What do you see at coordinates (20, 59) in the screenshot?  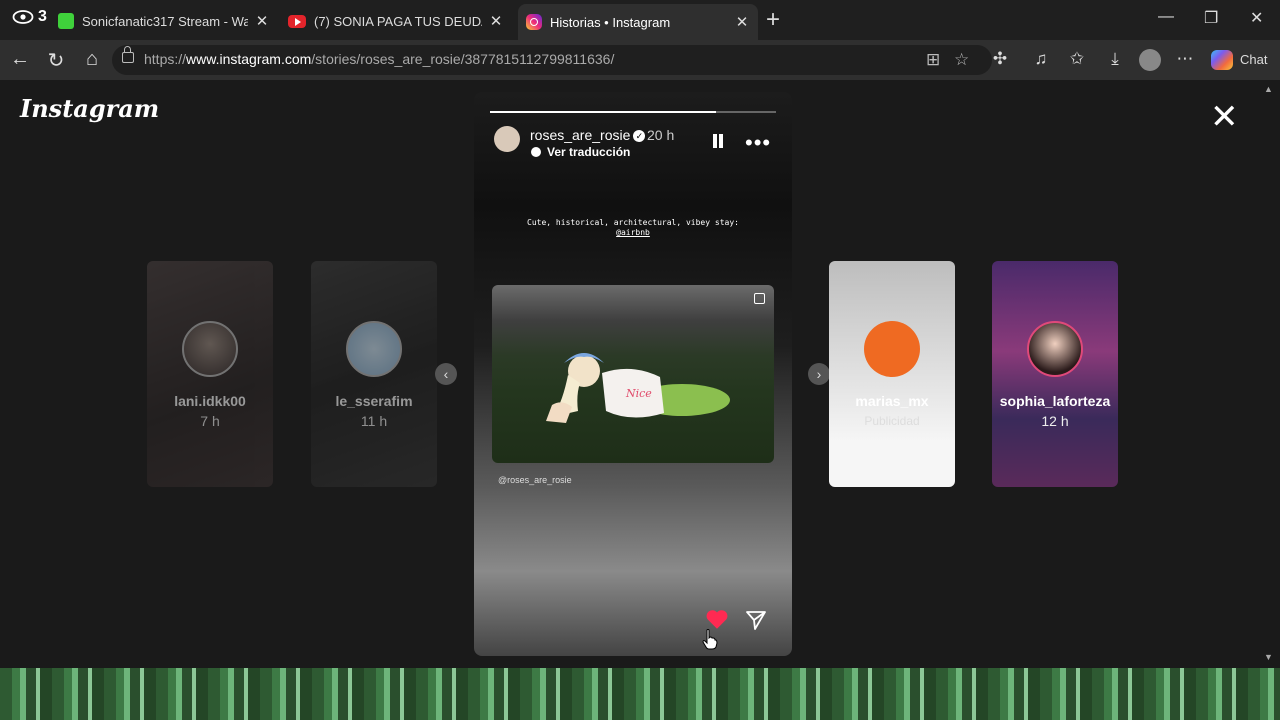 I see `back-icon: ←` at bounding box center [20, 59].